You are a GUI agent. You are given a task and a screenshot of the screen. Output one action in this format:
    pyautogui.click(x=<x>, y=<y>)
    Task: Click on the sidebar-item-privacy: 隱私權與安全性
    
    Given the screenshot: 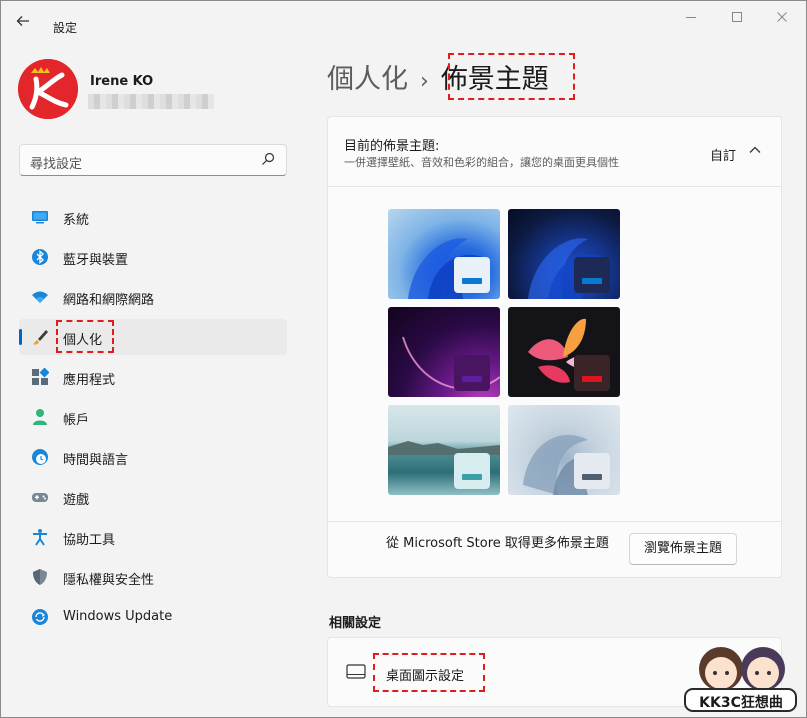 What is the action you would take?
    pyautogui.click(x=153, y=577)
    